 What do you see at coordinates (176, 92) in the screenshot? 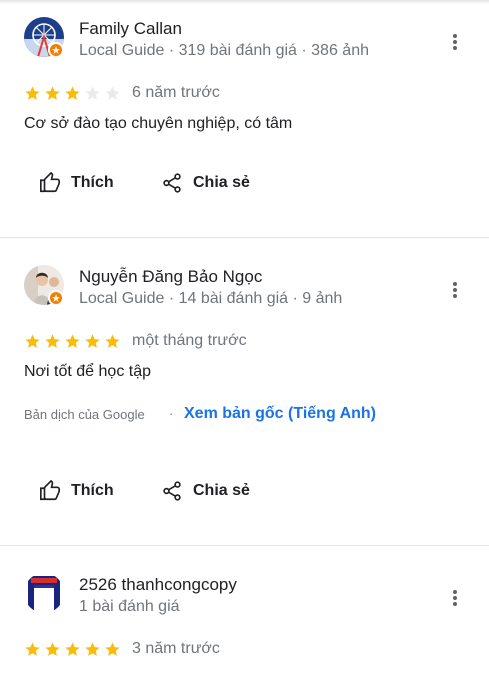
I see `review-time: 6 năm trước` at bounding box center [176, 92].